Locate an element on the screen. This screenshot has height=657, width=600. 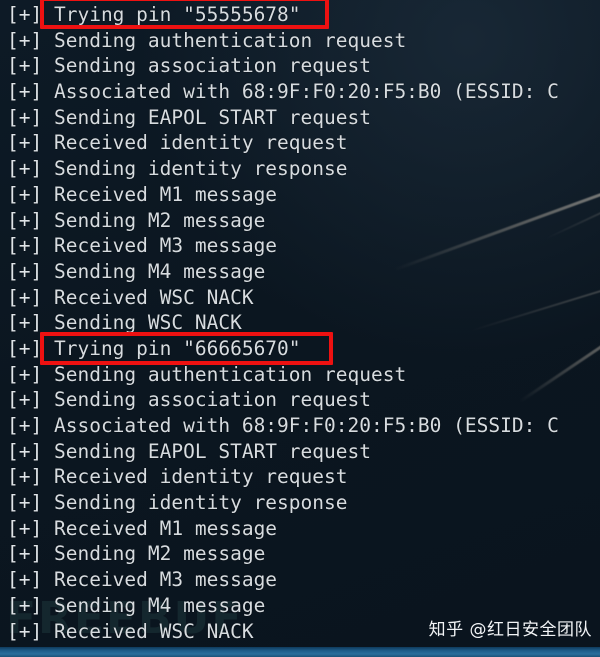
desktop-taskbar is located at coordinates (300, 652).